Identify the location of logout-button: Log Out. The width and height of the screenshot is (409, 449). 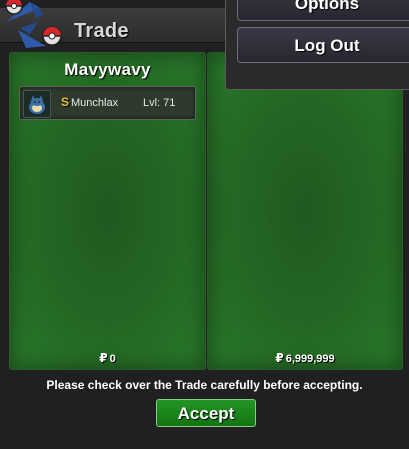
(323, 45).